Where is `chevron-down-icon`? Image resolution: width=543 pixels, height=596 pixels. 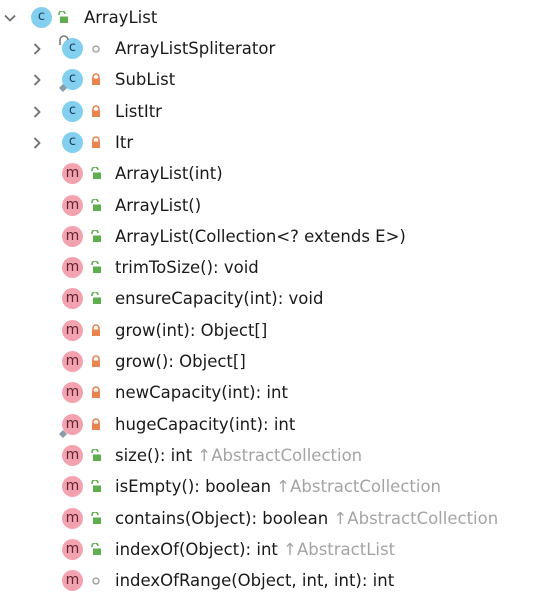 chevron-down-icon is located at coordinates (10, 18).